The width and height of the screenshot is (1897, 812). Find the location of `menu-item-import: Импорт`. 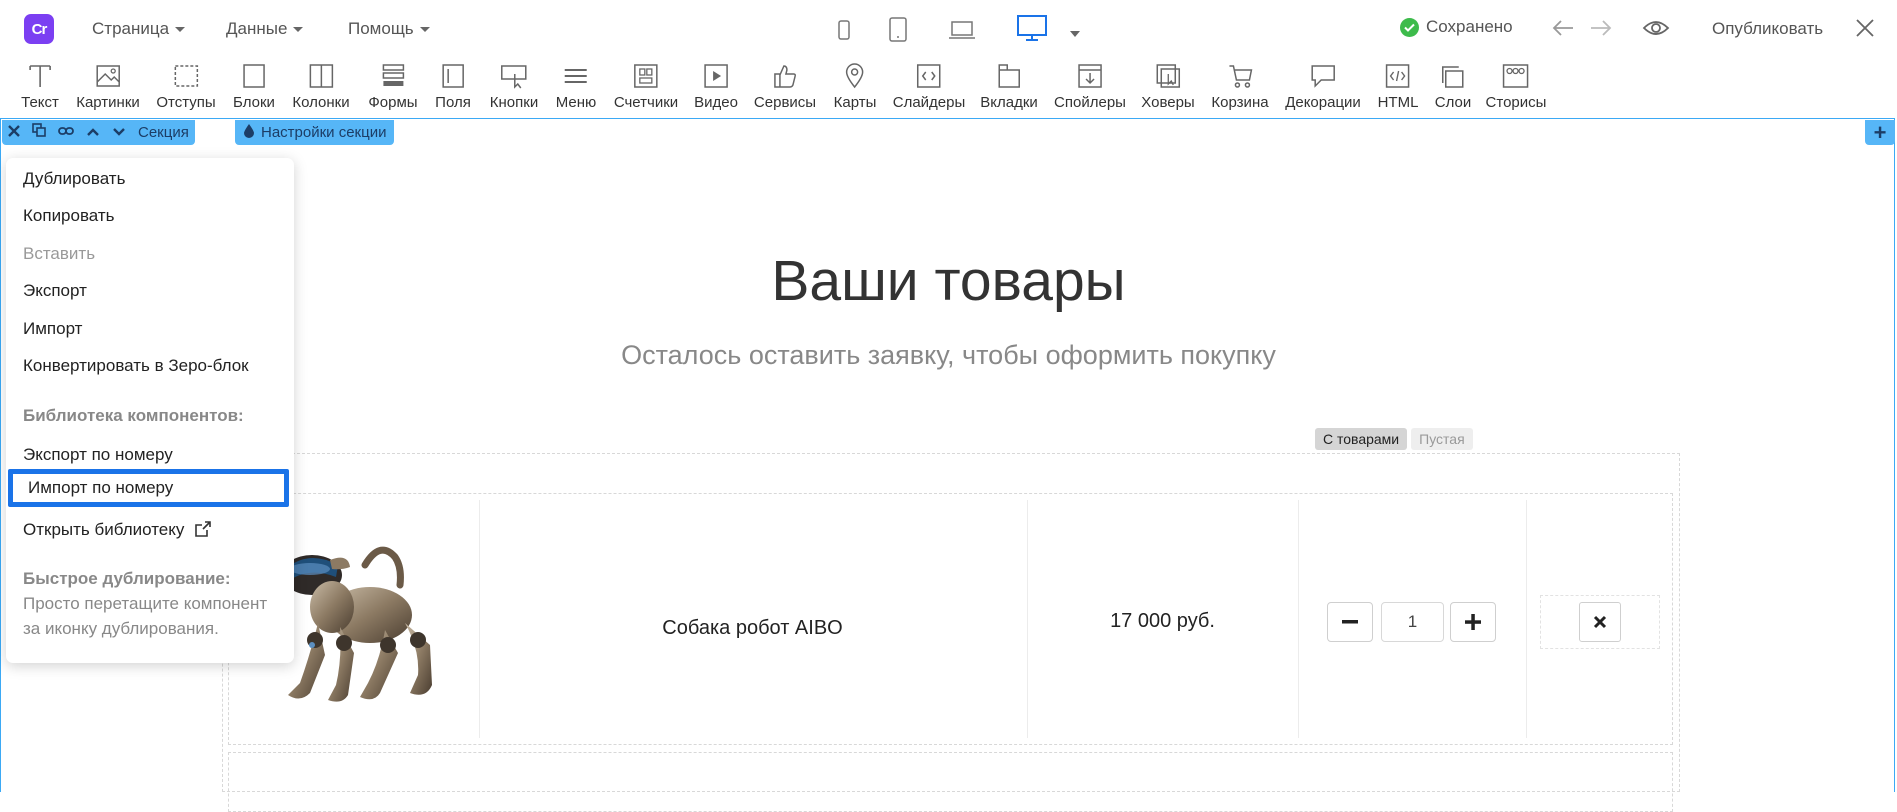

menu-item-import: Импорт is located at coordinates (52, 329).